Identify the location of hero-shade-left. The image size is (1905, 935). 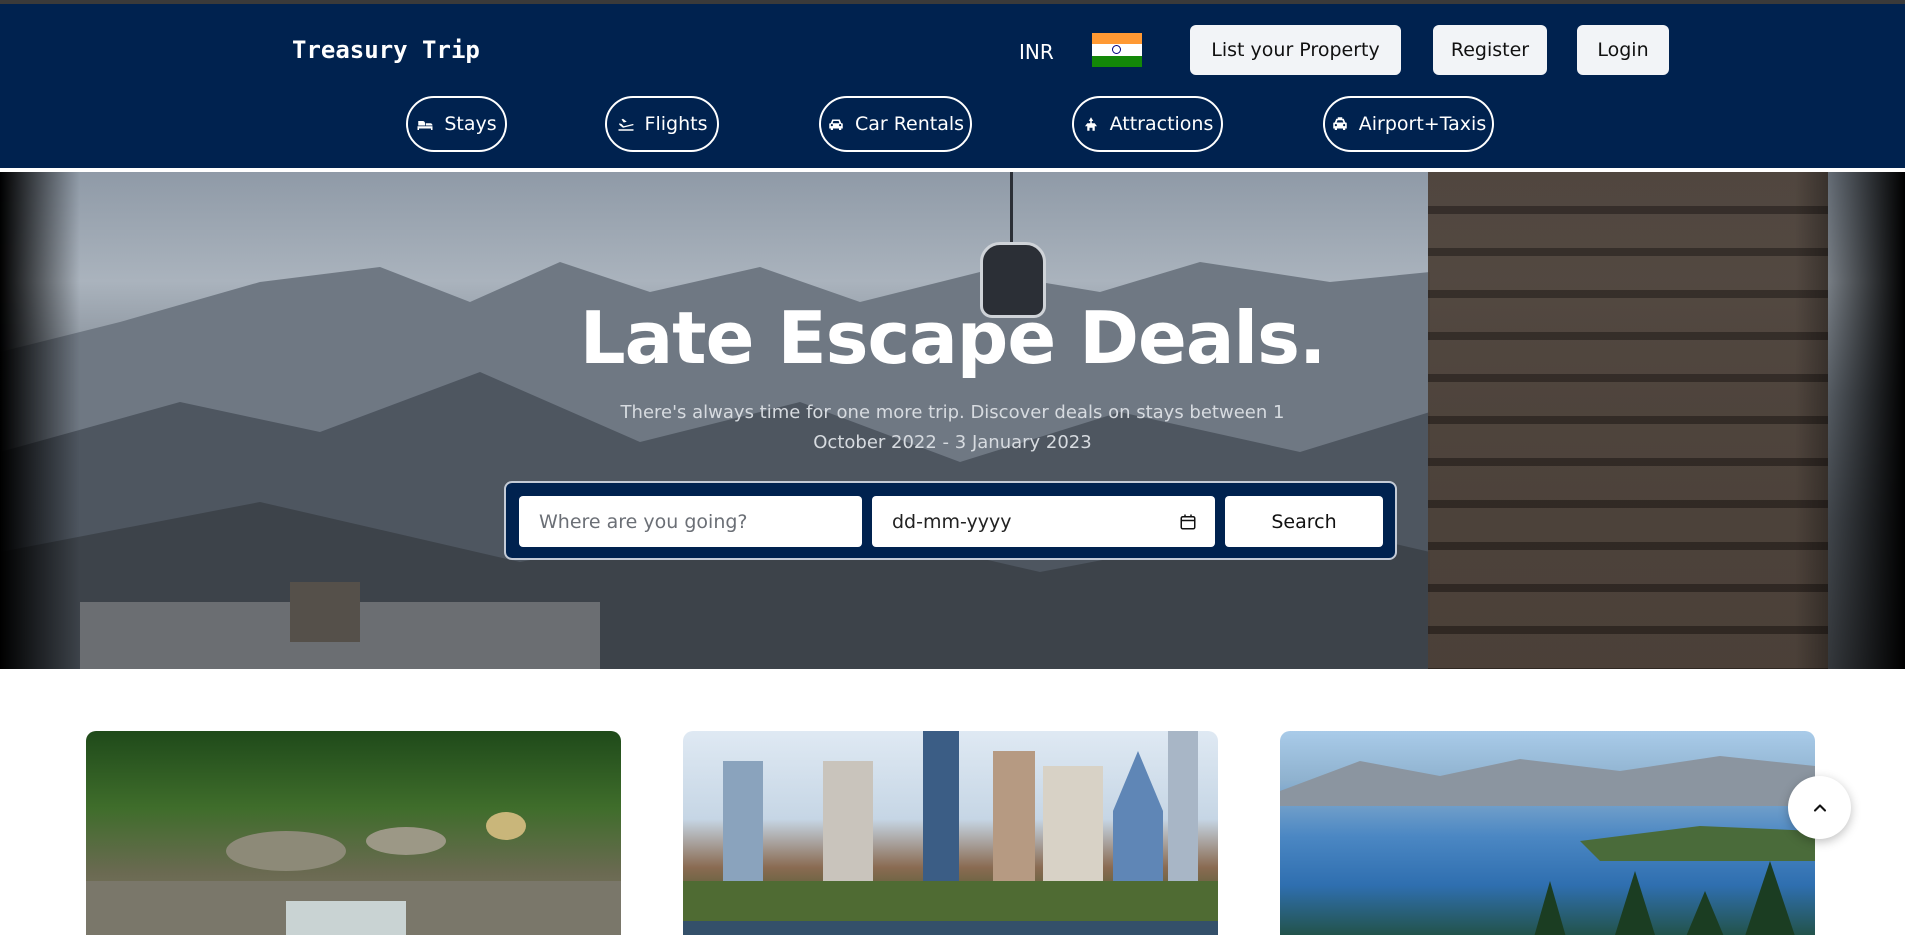
(40, 420).